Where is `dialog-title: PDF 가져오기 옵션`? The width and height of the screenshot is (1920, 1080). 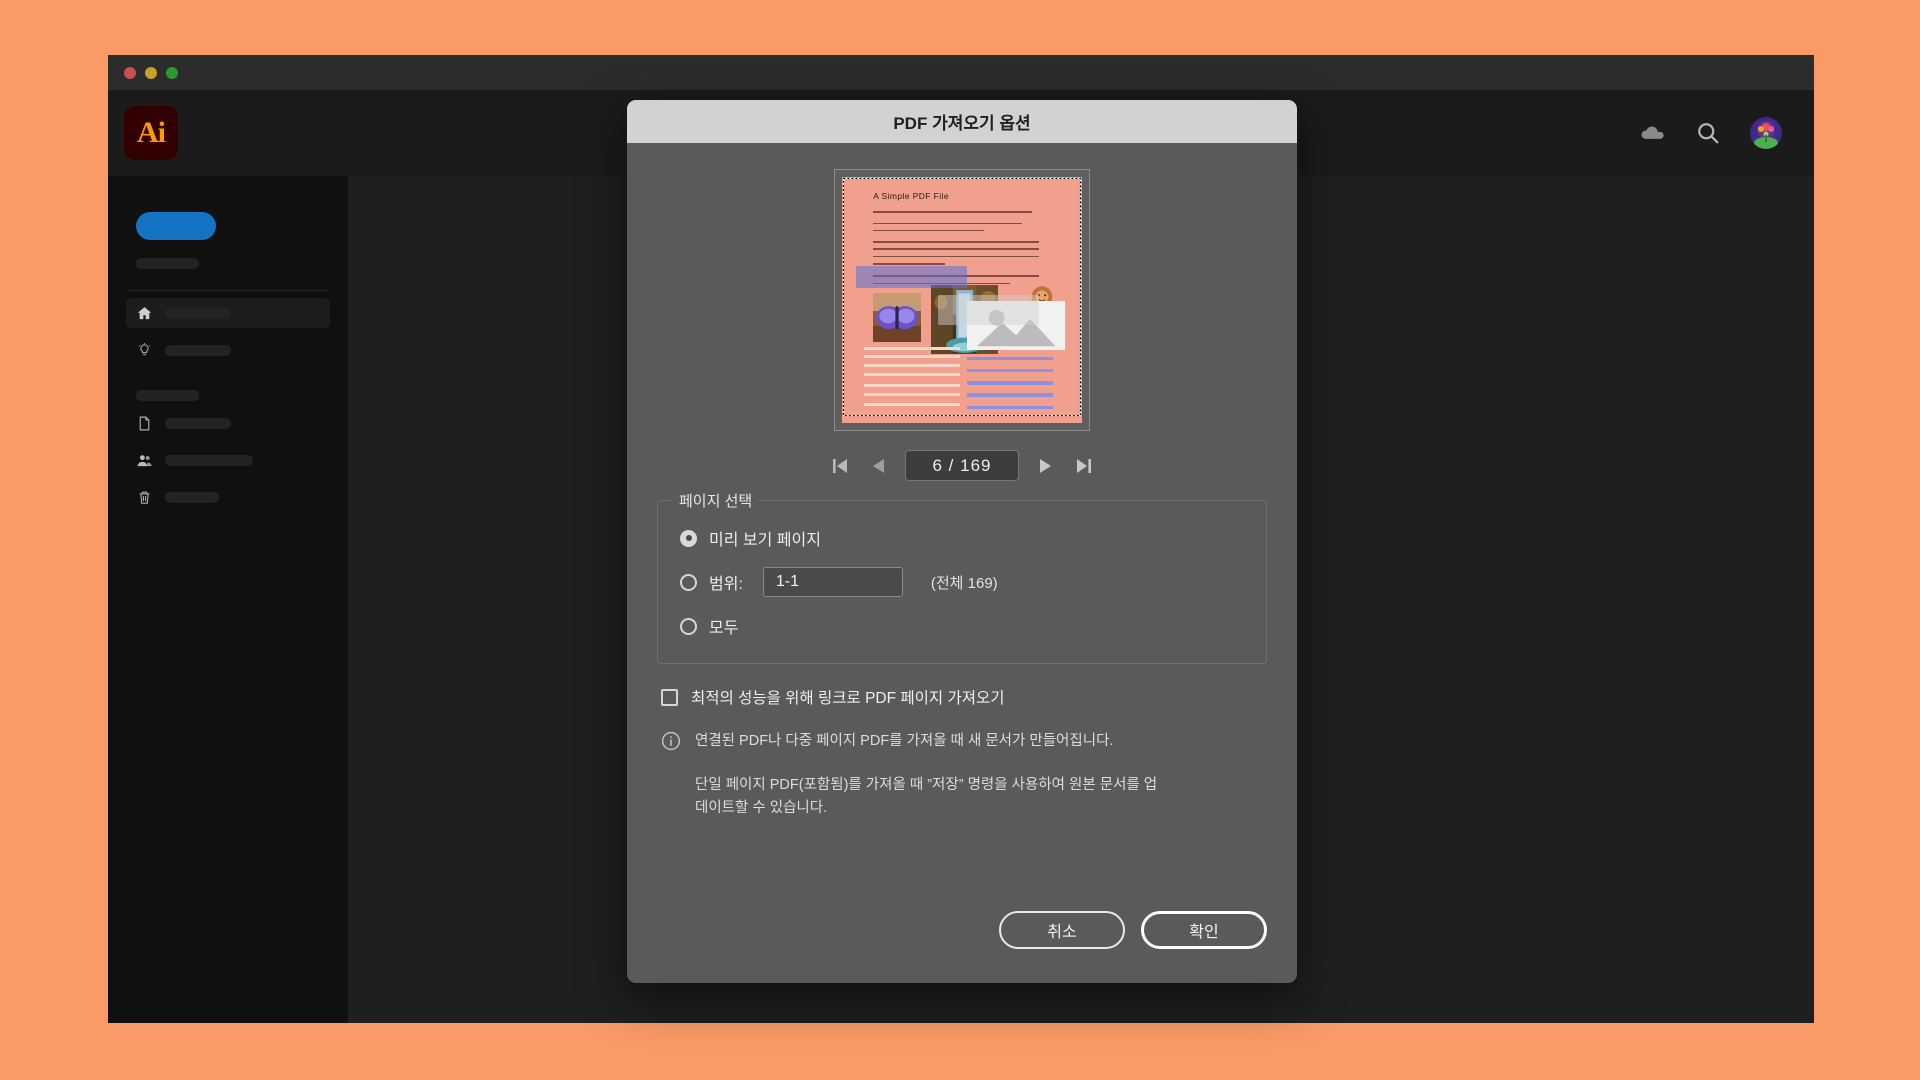
dialog-title: PDF 가져오기 옵션 is located at coordinates (962, 121).